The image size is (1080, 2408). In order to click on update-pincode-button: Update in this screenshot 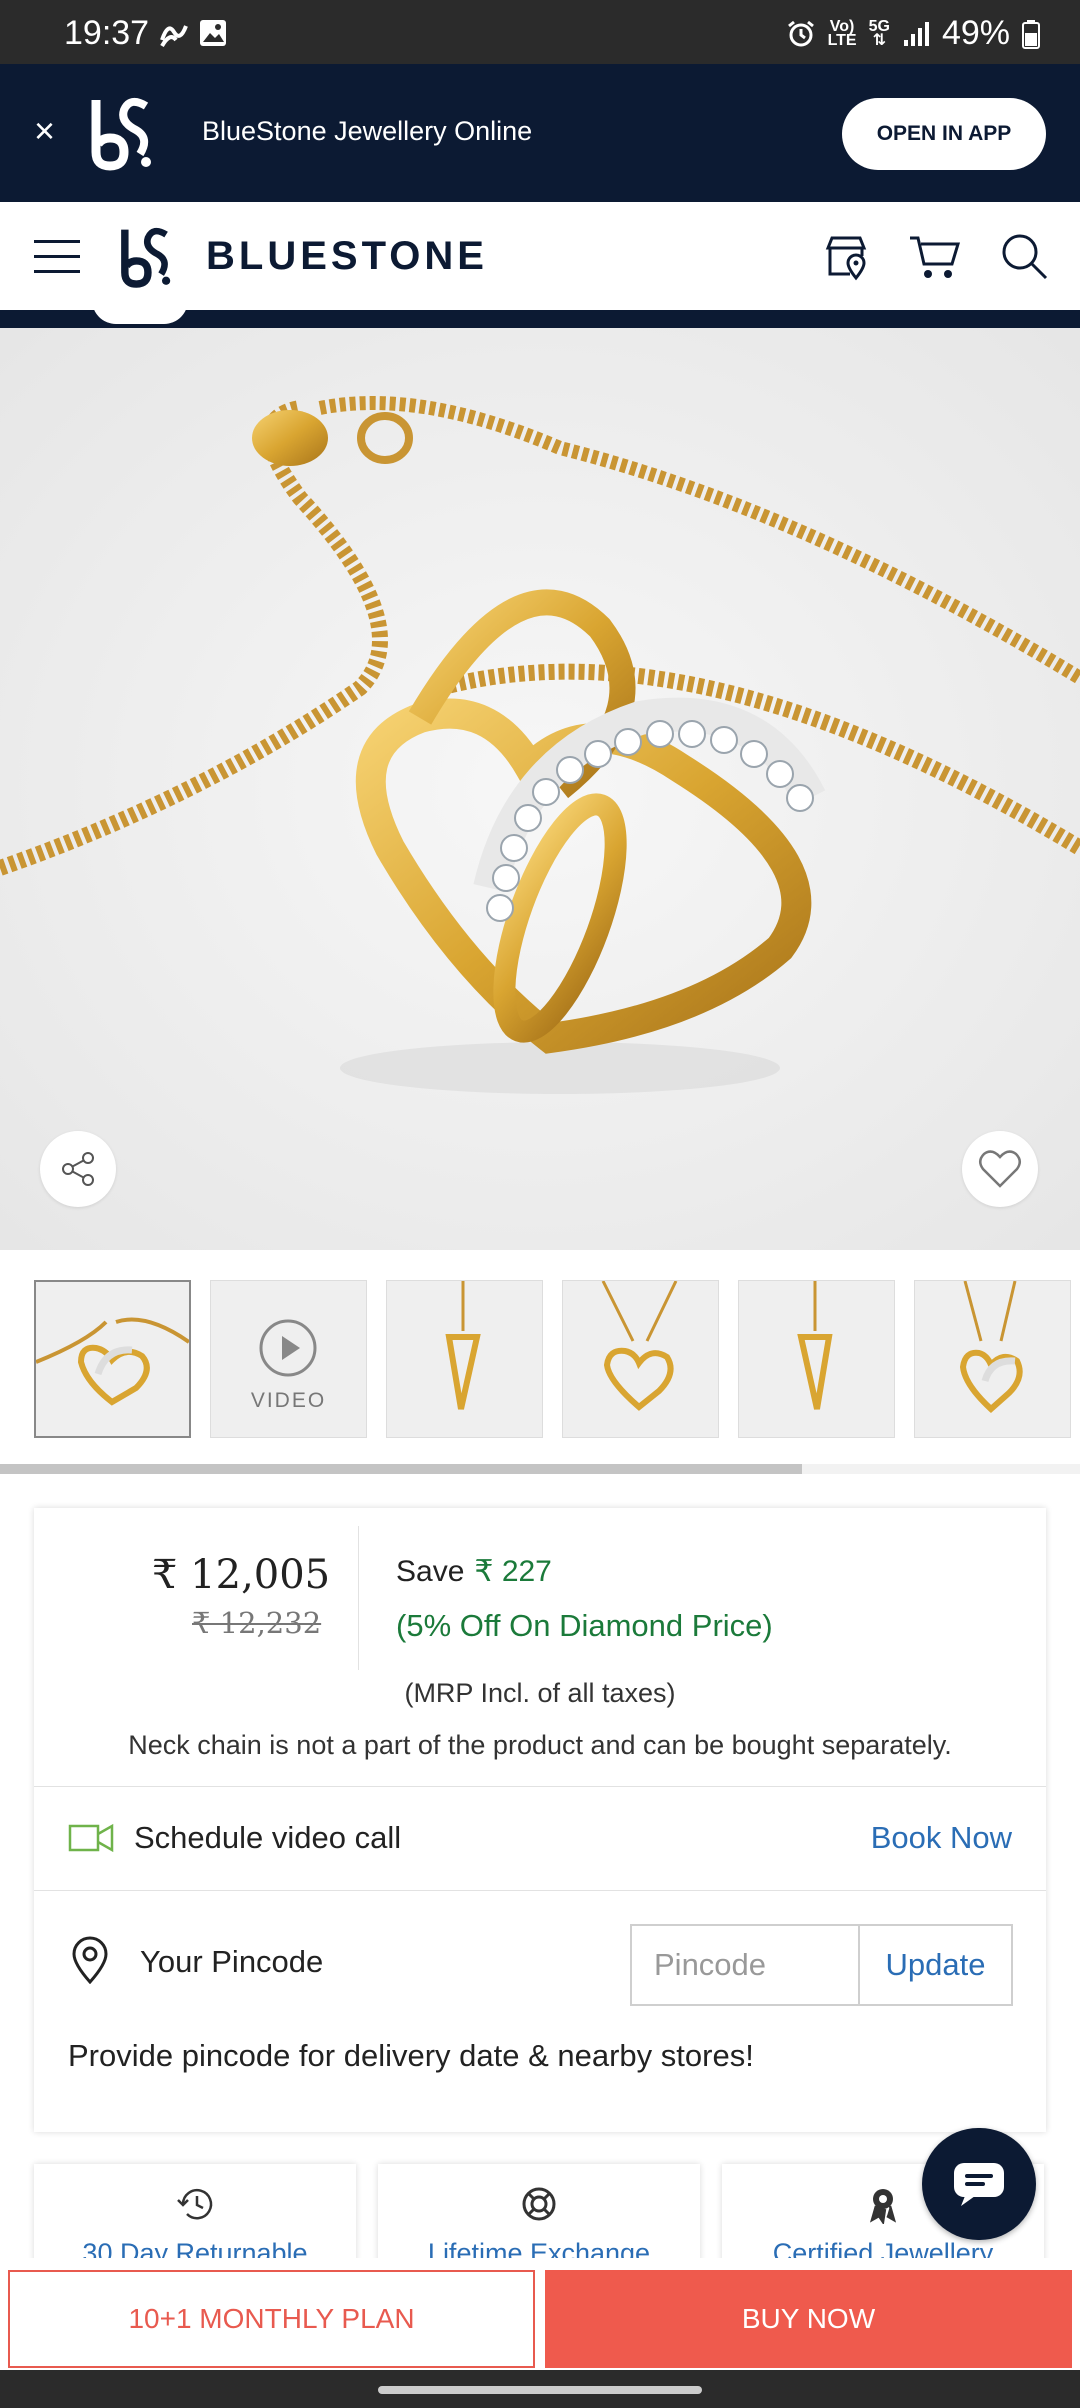, I will do `click(935, 1965)`.